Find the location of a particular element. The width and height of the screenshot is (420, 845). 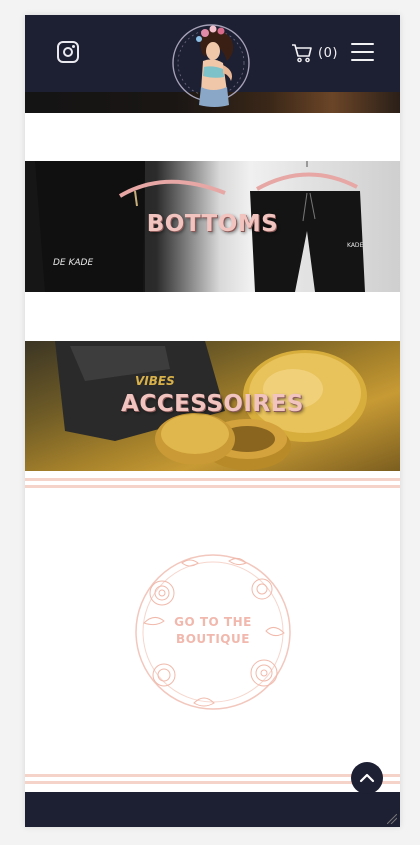

chevron-up-icon is located at coordinates (367, 778).